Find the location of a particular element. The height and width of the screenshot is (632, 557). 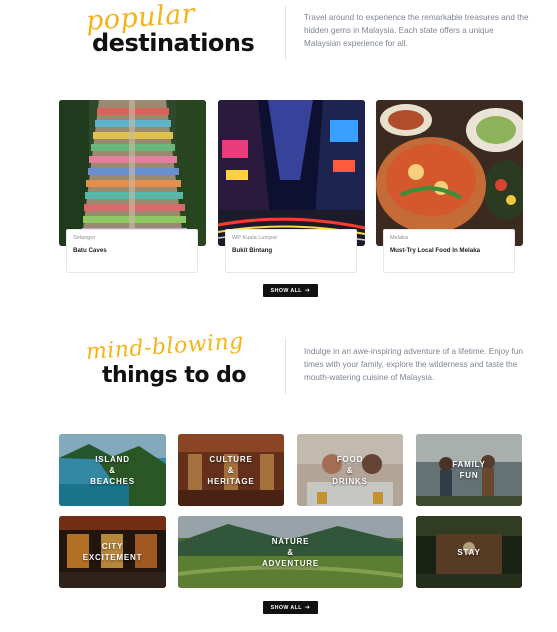

tile-label: NATURE & ADVENTURE is located at coordinates (290, 552).